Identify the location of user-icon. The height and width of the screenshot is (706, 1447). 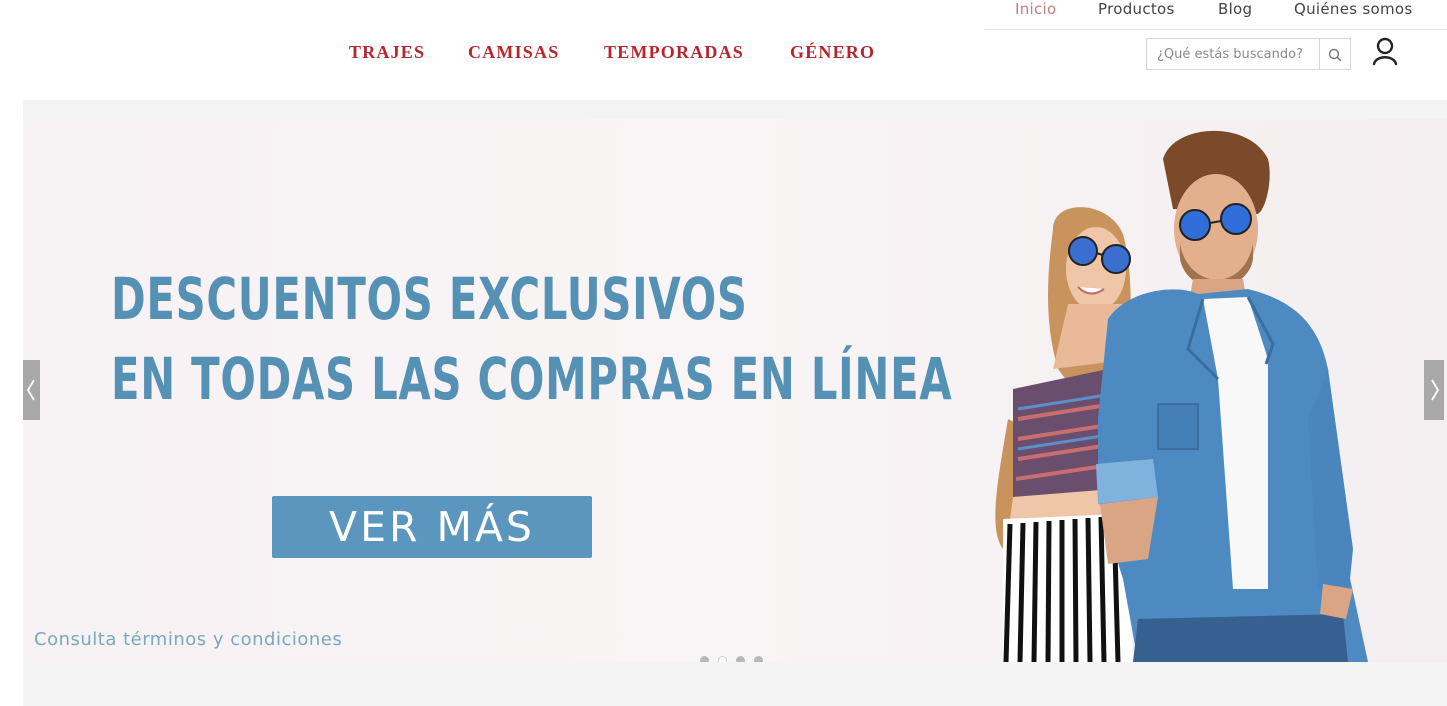
(1385, 51).